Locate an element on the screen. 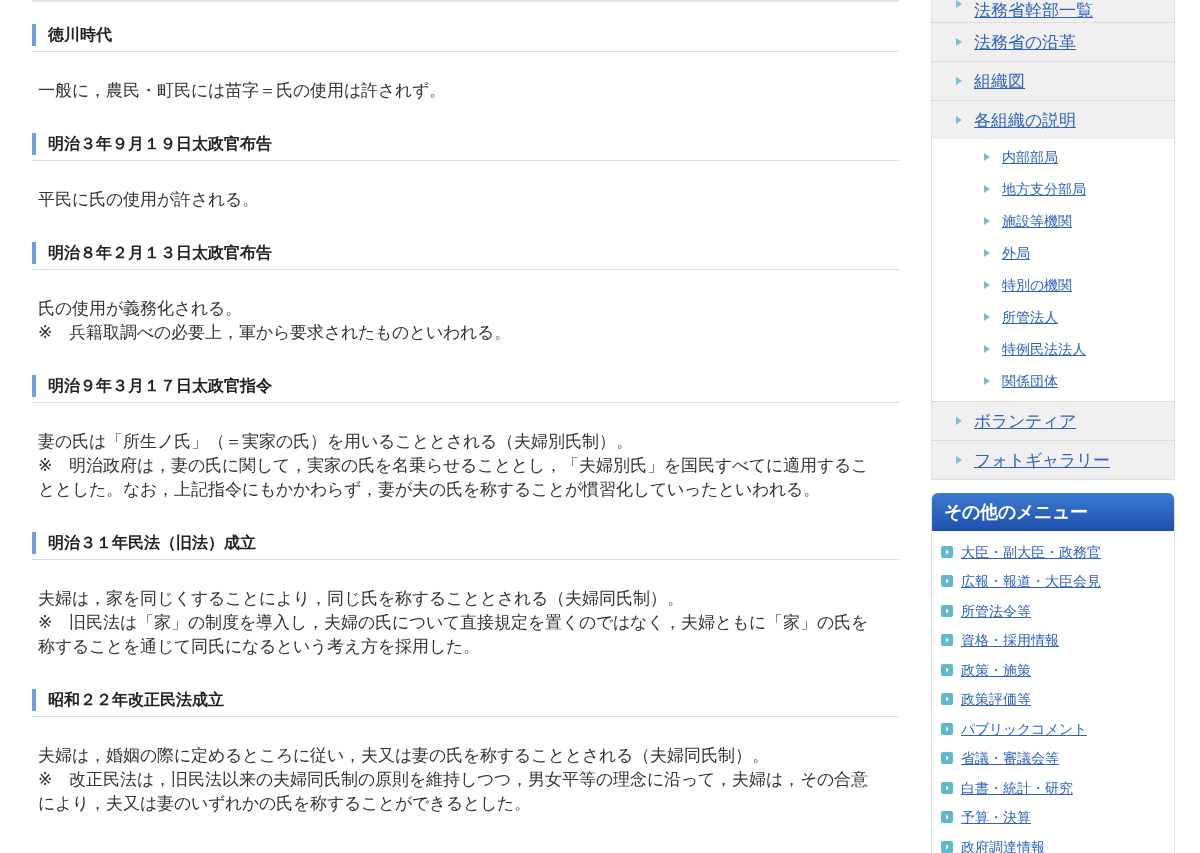  sidebar-sublink: 特別の機関 is located at coordinates (1037, 285).